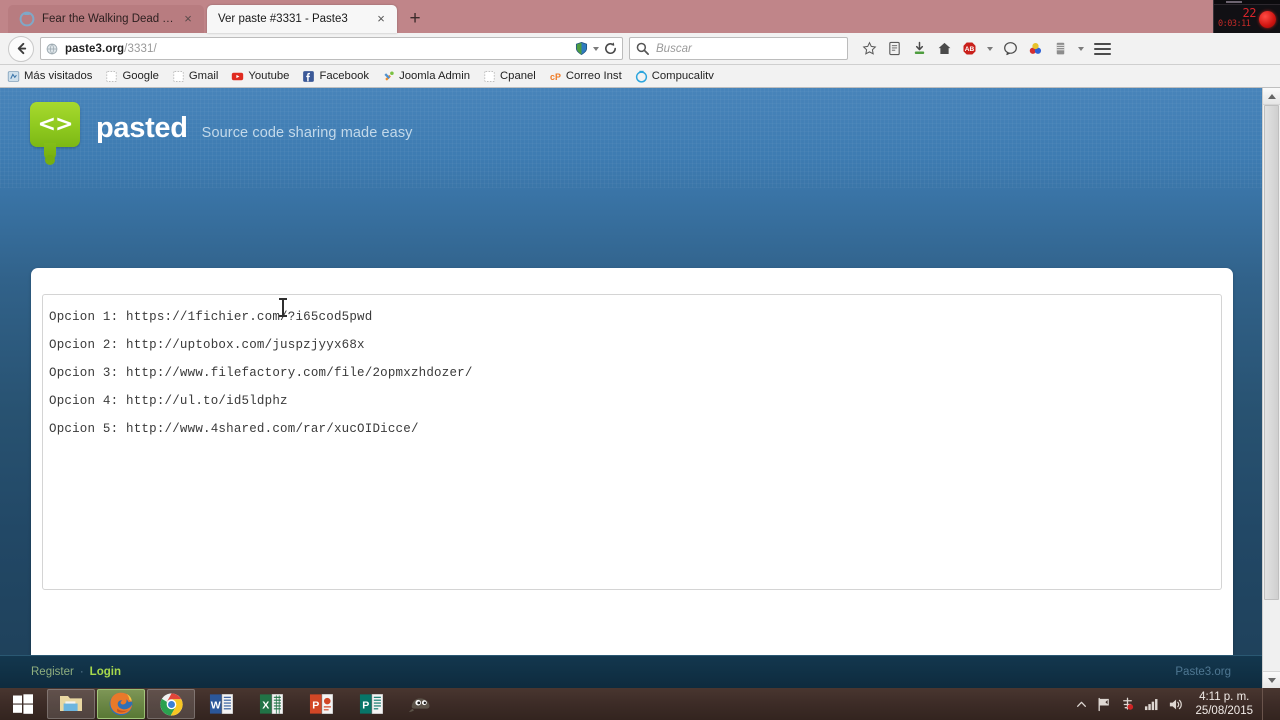  Describe the element at coordinates (1081, 704) in the screenshot. I see `show-hidden-icons-button` at that location.